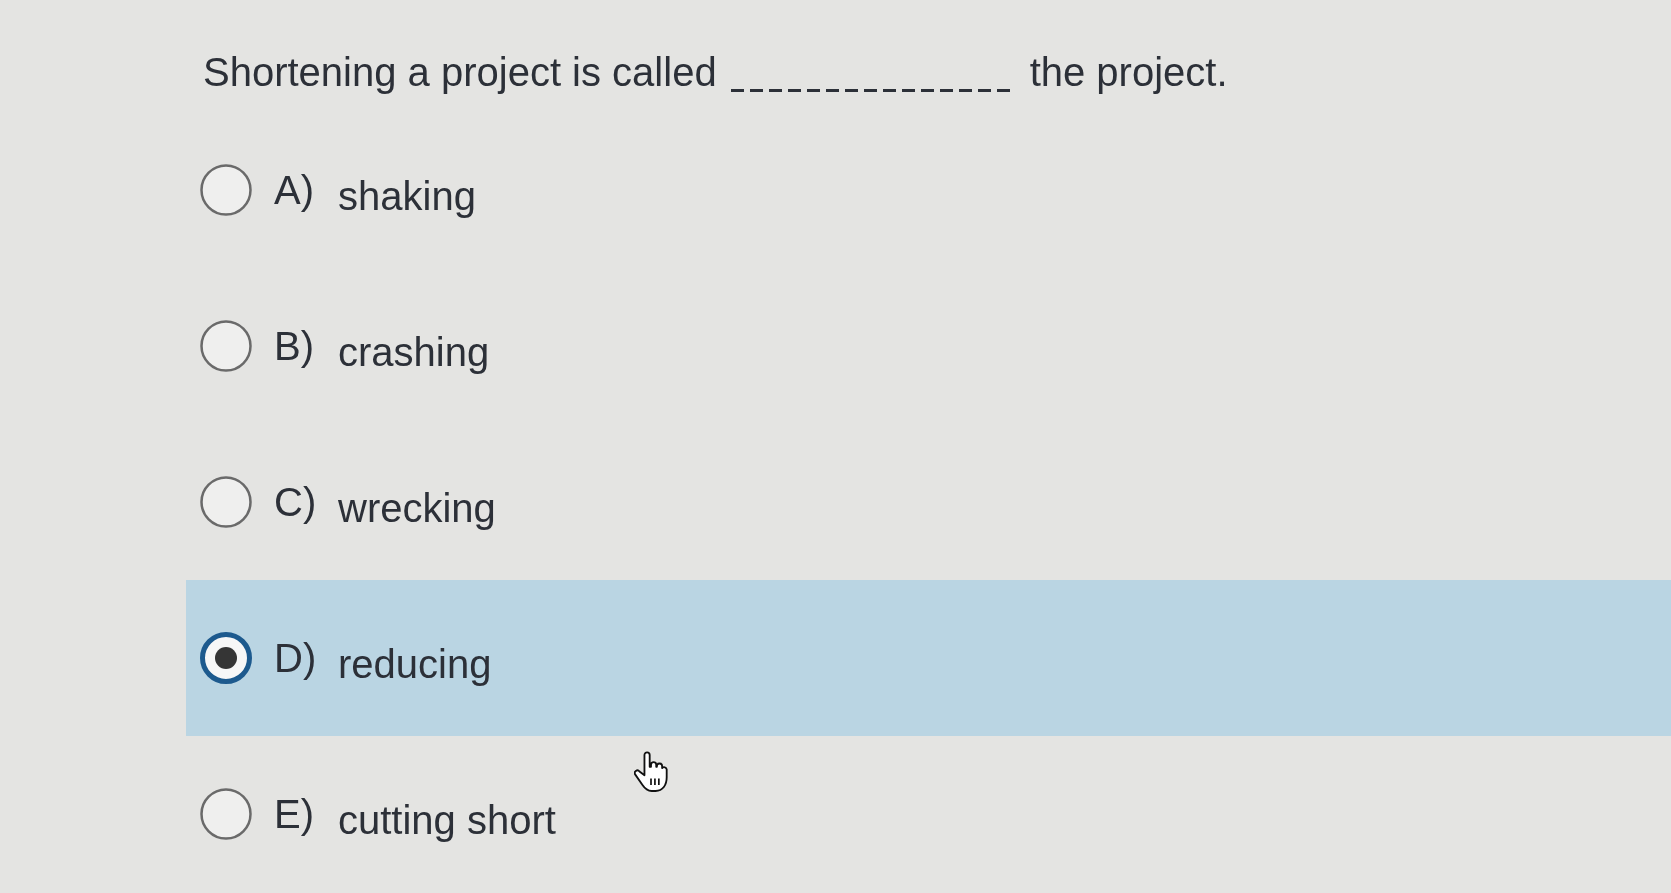 The image size is (1671, 893). Describe the element at coordinates (415, 664) in the screenshot. I see `option-text: reducing` at that location.